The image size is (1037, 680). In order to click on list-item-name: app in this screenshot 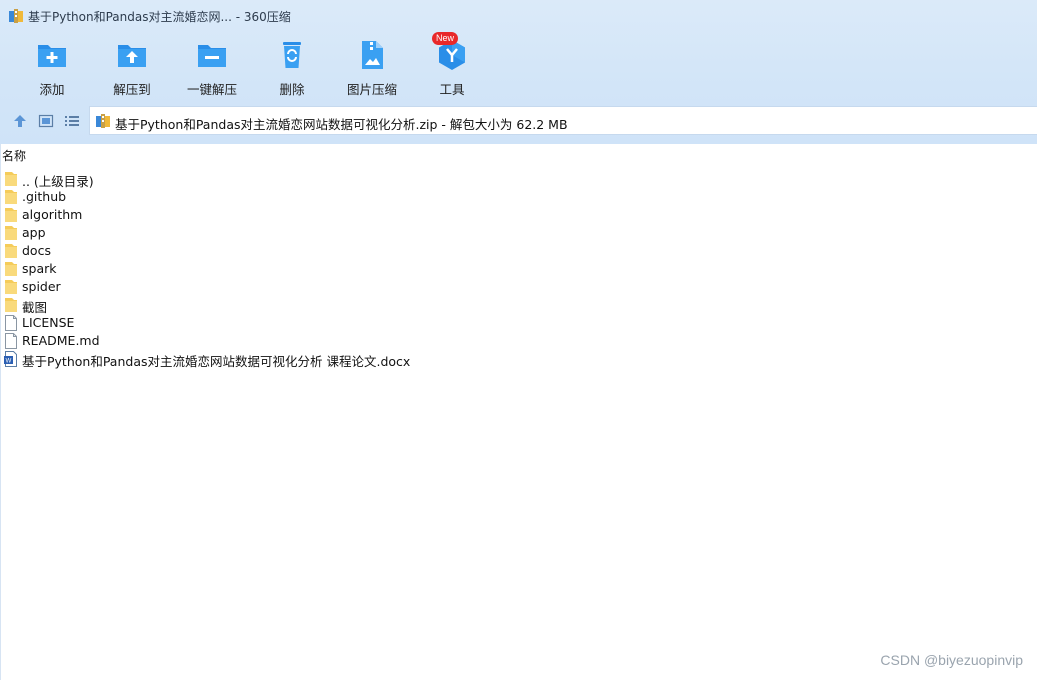, I will do `click(34, 232)`.